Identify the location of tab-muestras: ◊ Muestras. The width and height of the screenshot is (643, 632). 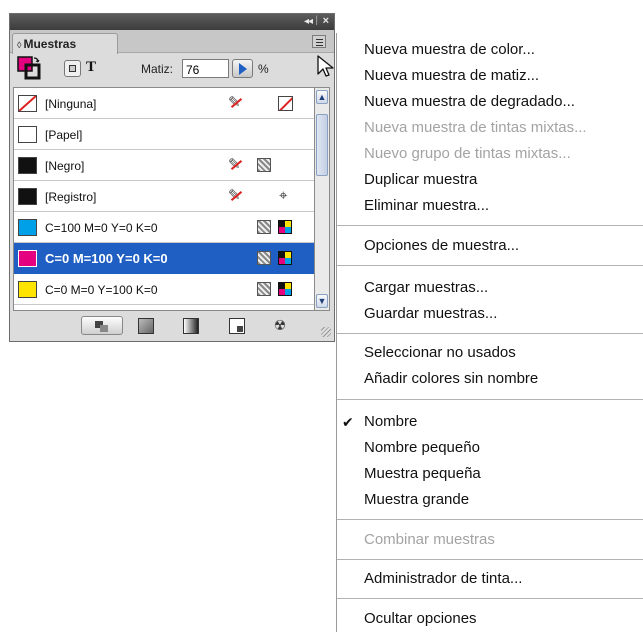
(65, 43).